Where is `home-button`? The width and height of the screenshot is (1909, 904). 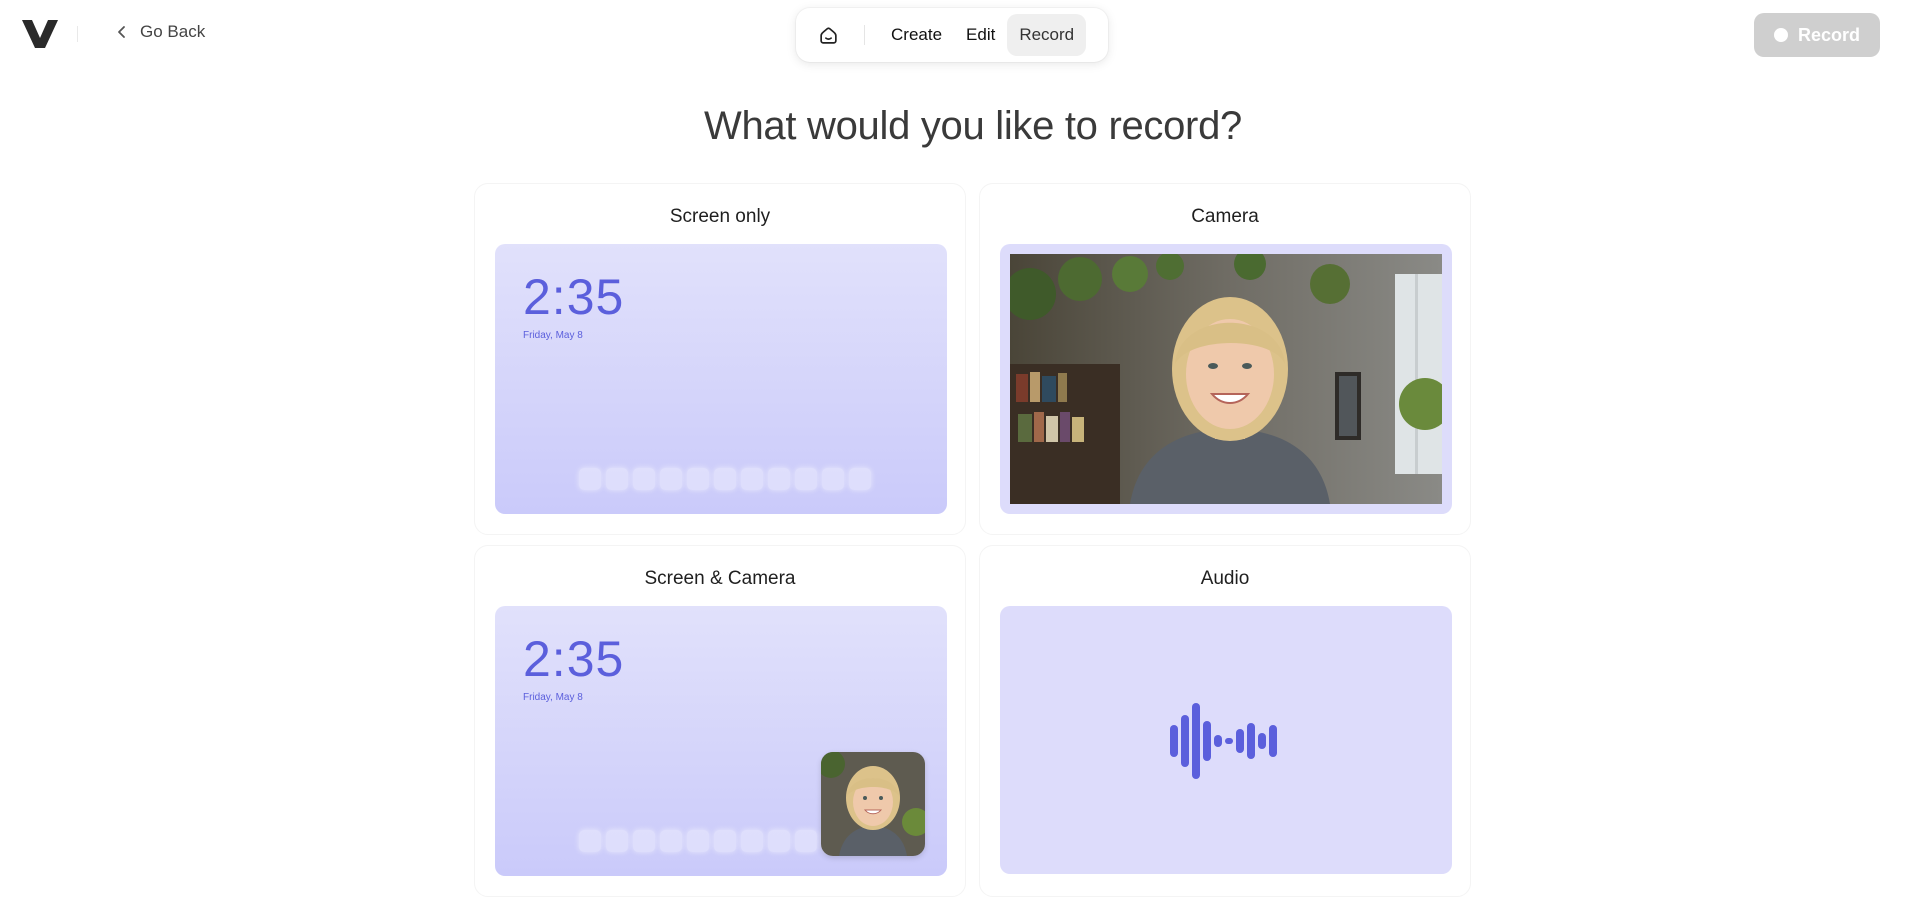
home-button is located at coordinates (828, 35).